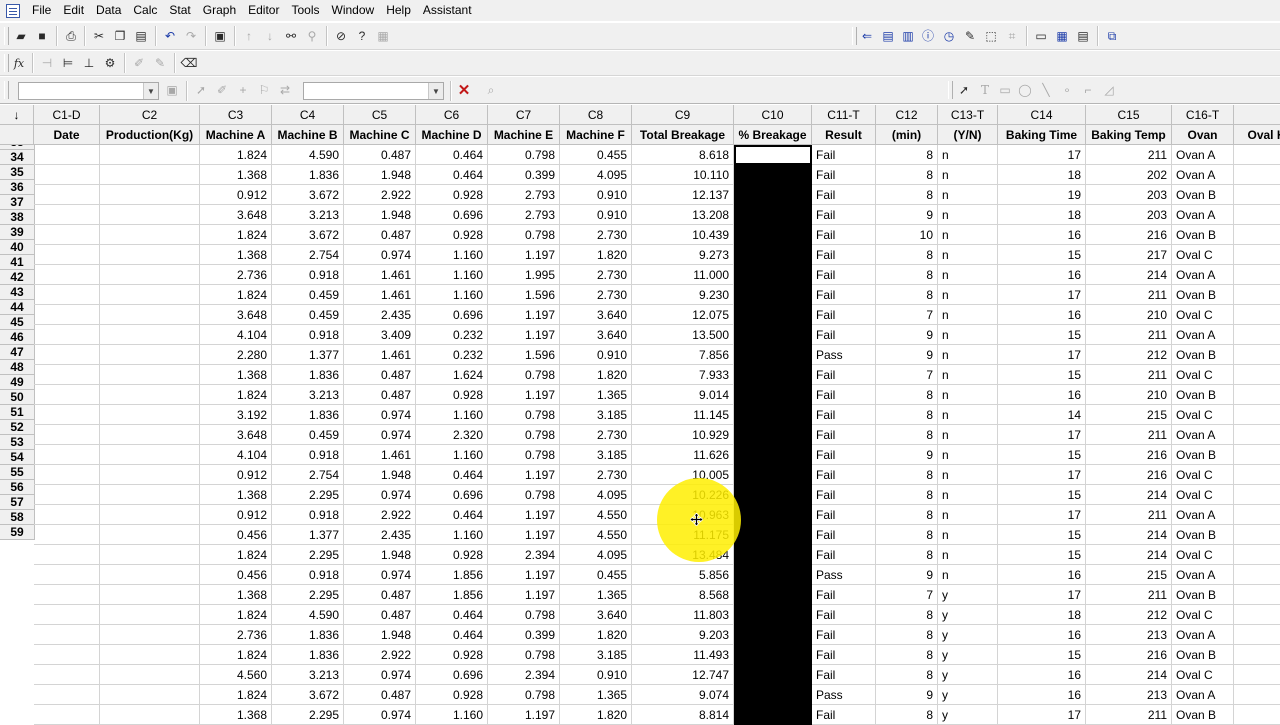  Describe the element at coordinates (452, 435) in the screenshot. I see `table-cell: 2.320` at that location.